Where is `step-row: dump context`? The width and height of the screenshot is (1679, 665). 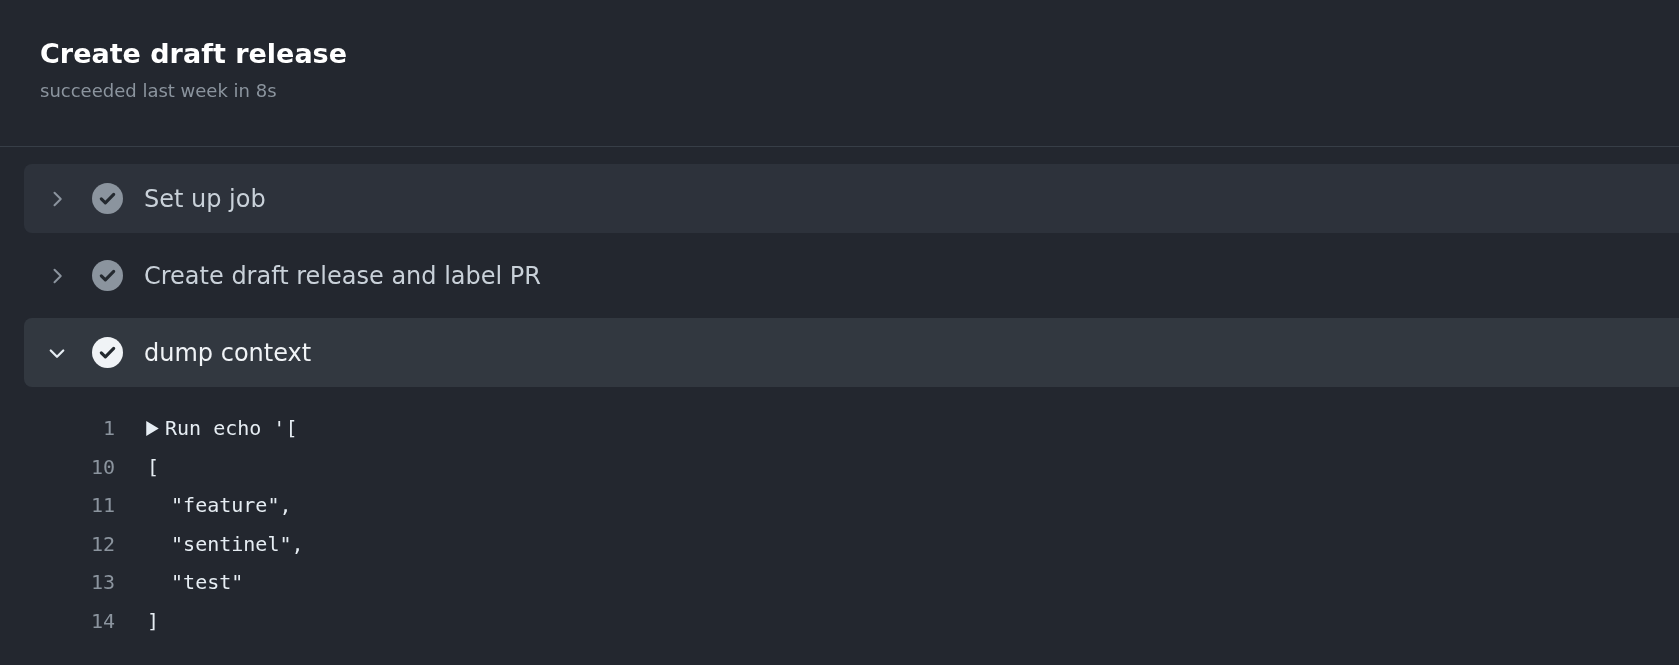
step-row: dump context is located at coordinates (851, 352).